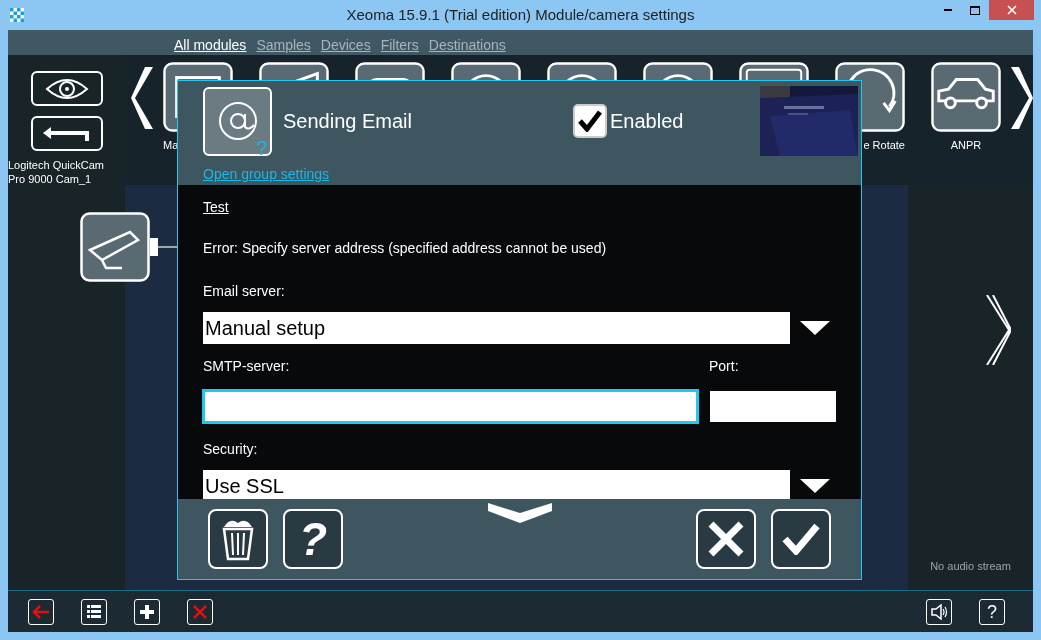 The width and height of the screenshot is (1041, 640). What do you see at coordinates (496, 484) in the screenshot?
I see `dropdown: Use SSL` at bounding box center [496, 484].